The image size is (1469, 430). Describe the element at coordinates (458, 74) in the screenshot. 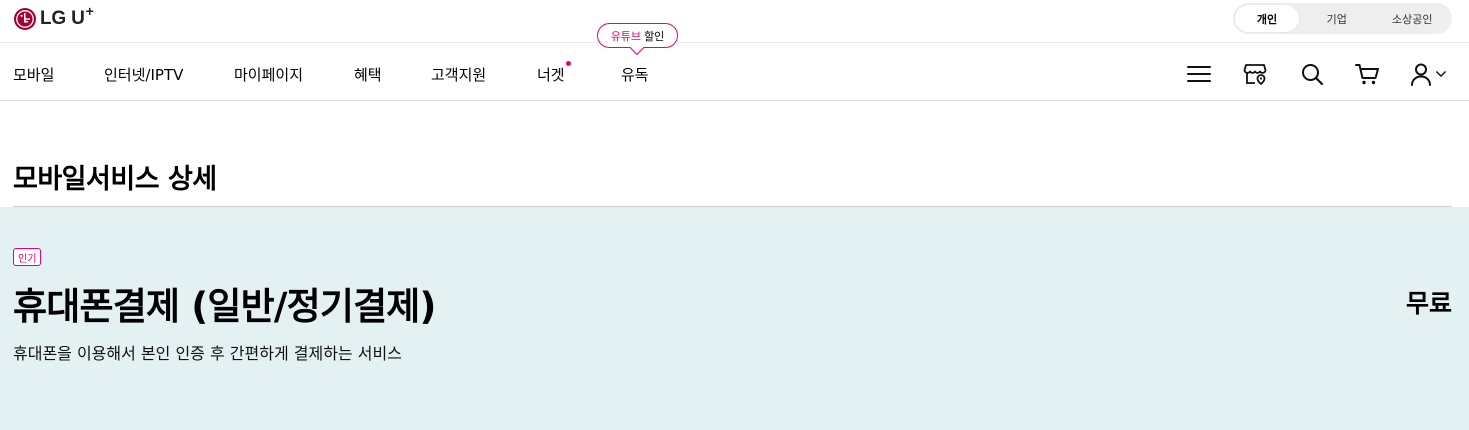

I see `nav-item-support: 고객지원` at that location.